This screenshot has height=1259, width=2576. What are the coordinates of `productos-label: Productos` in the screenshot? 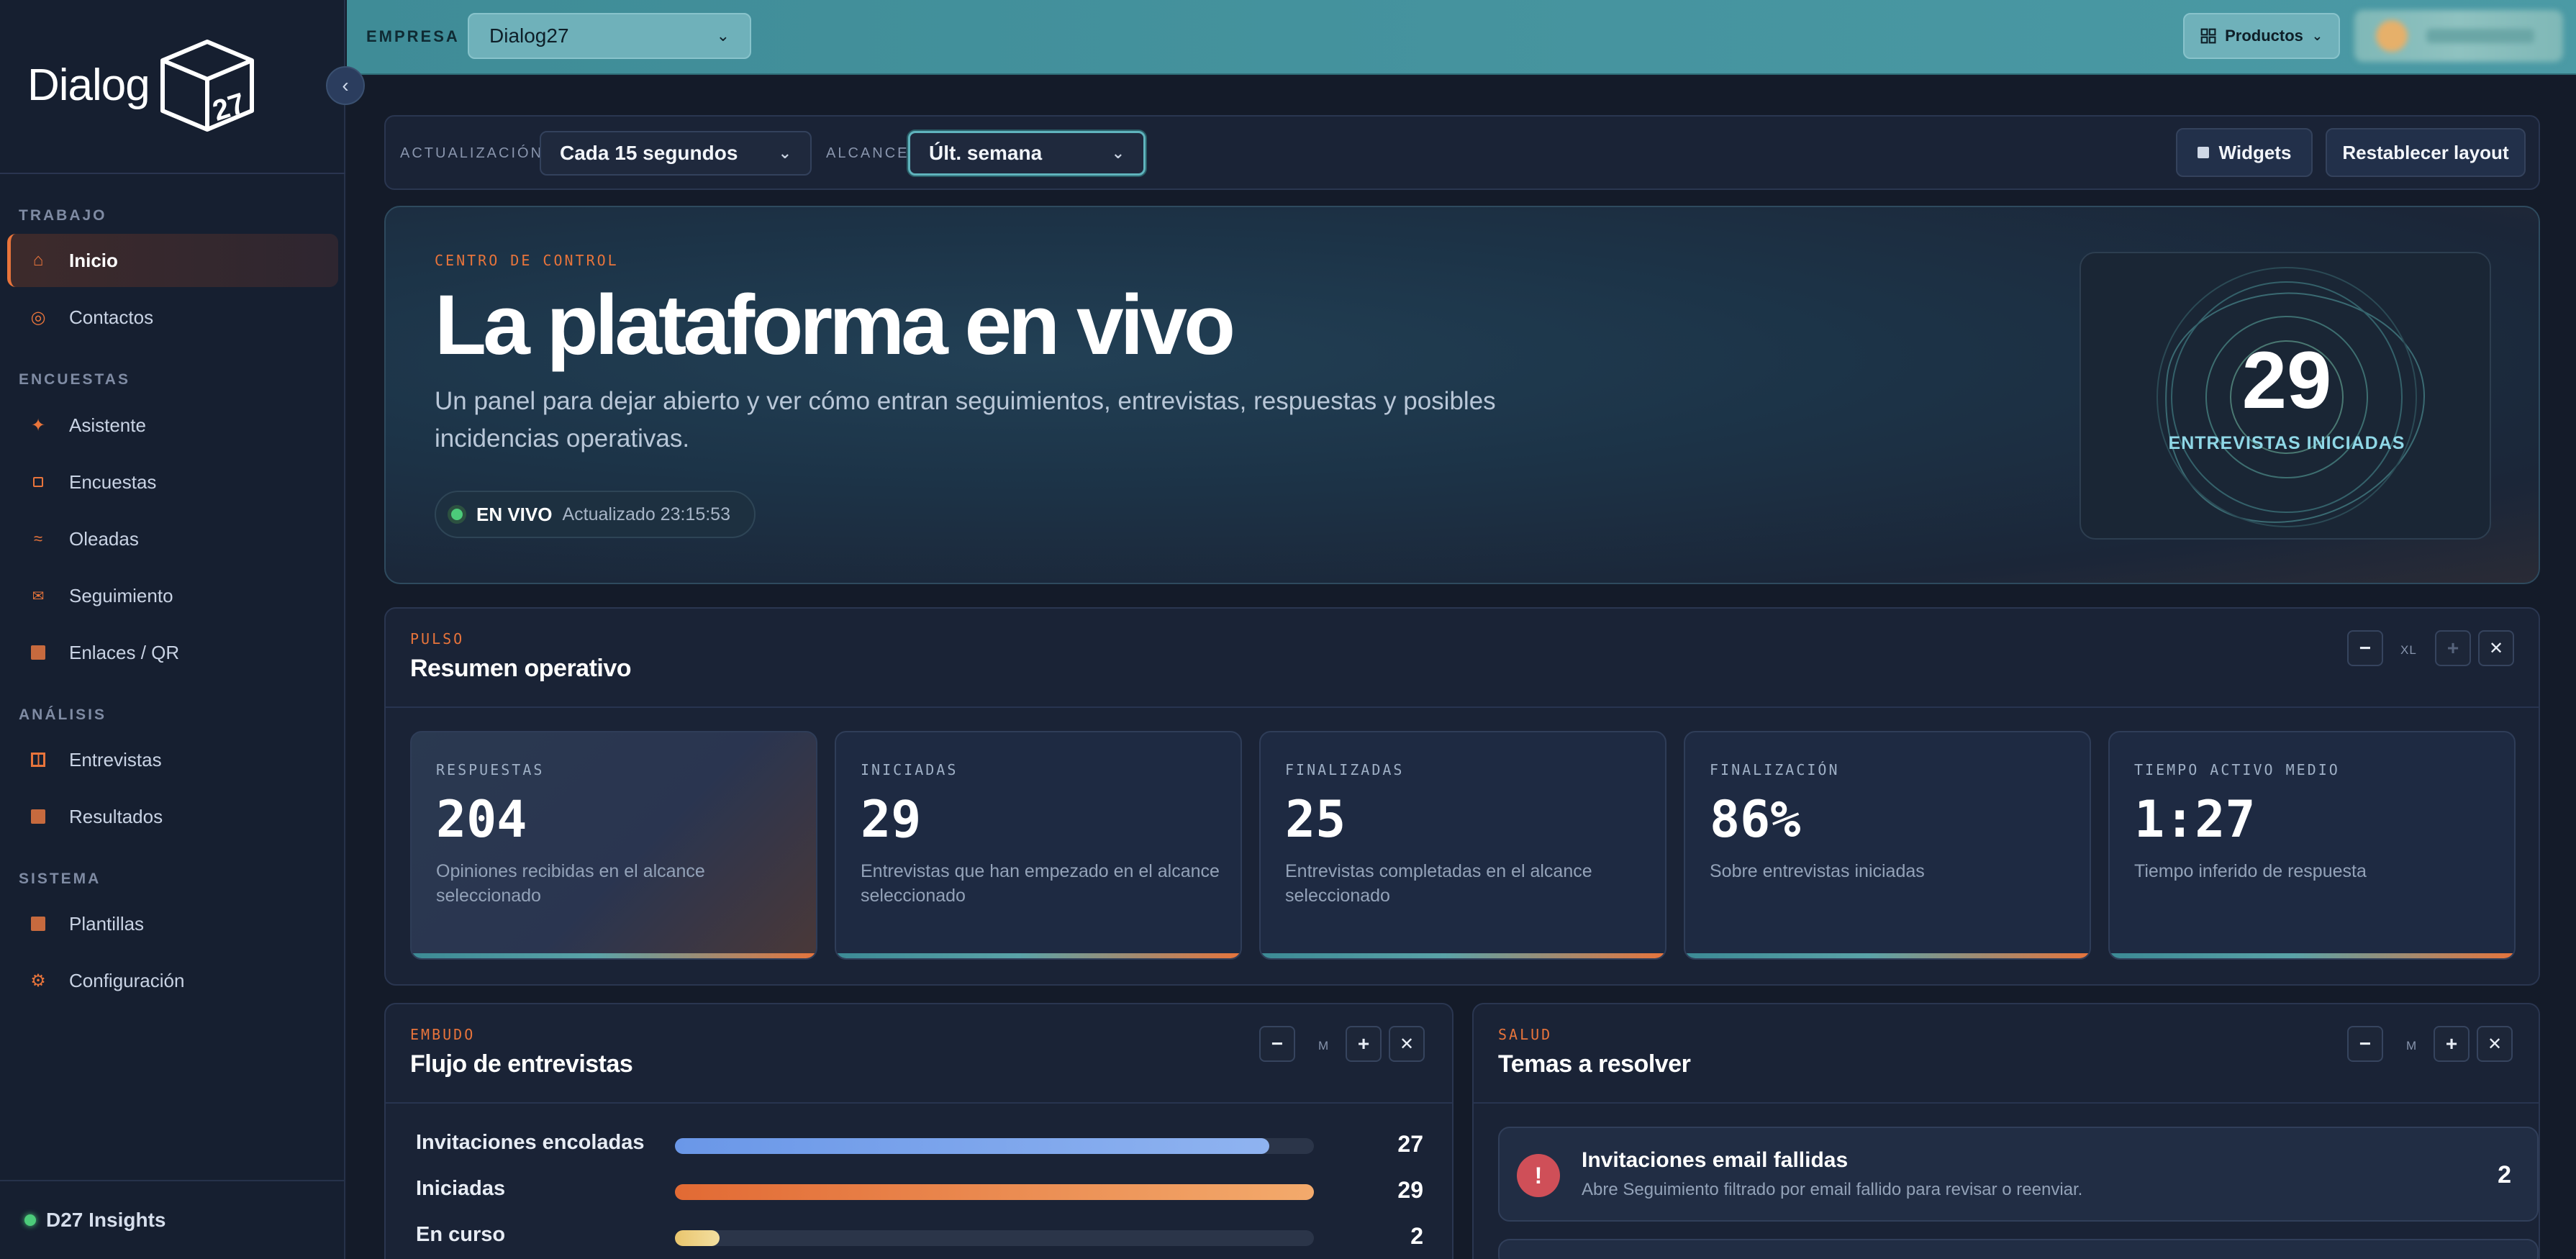 It's located at (2264, 36).